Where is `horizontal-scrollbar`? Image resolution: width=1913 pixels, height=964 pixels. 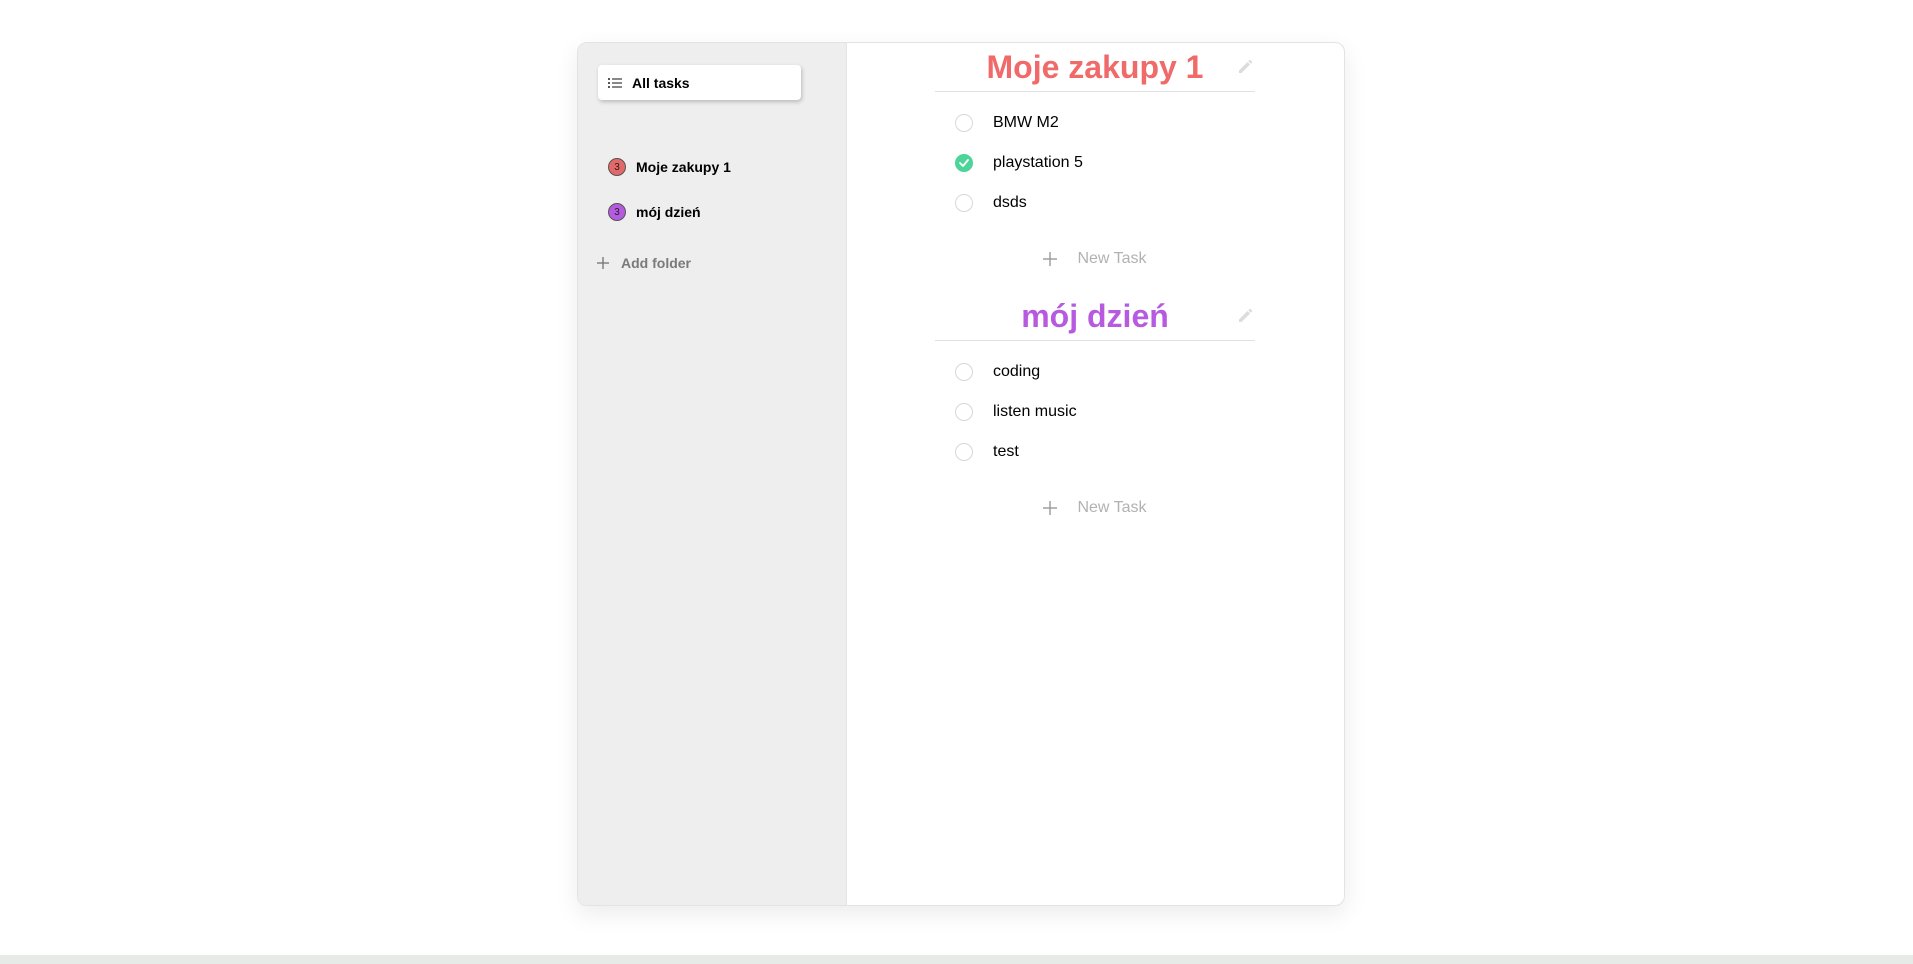 horizontal-scrollbar is located at coordinates (956, 959).